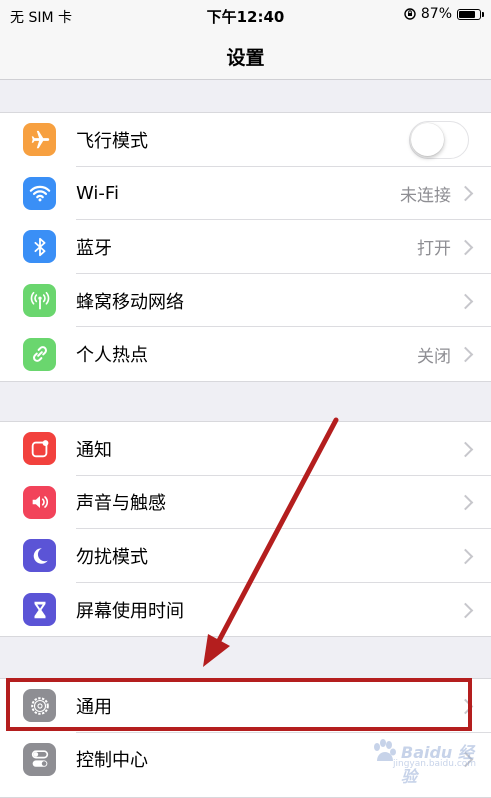  What do you see at coordinates (239, 704) in the screenshot?
I see `annotation-highlight-box` at bounding box center [239, 704].